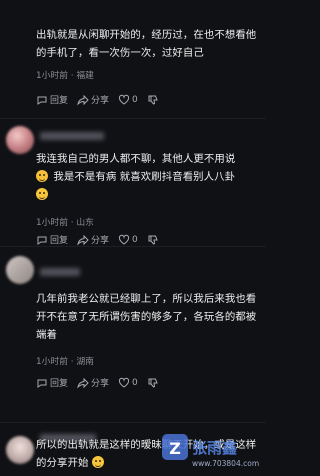 The width and height of the screenshot is (320, 476). I want to click on comment-text: 我连我自己的男人都不聊，其他人更不用说 我是不是有病 就喜欢刷抖音看别人八卦, so click(147, 177).